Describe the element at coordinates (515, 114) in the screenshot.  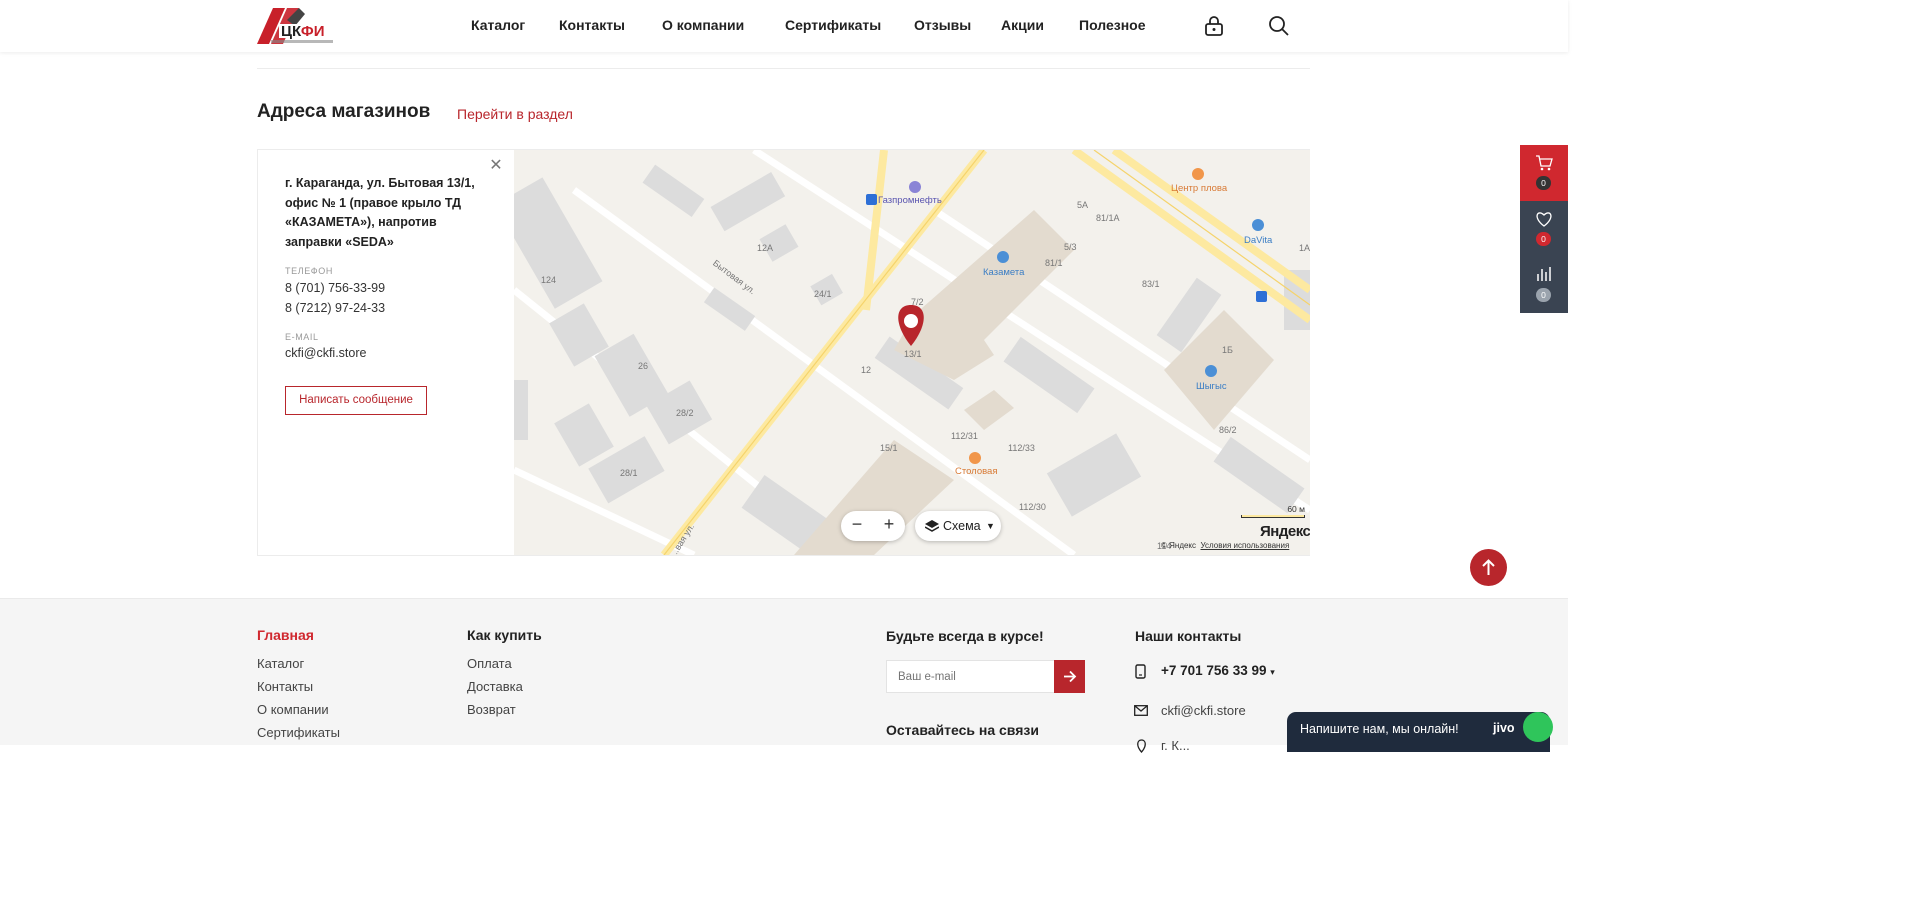
I see `go-to-section-link: Перейти в раздел` at that location.